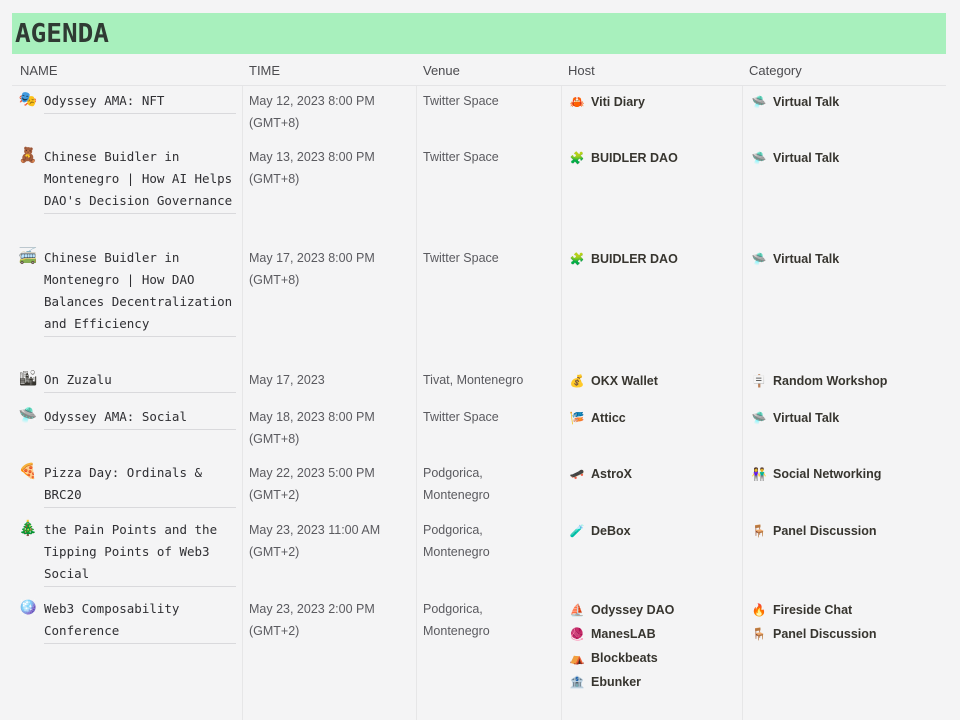  Describe the element at coordinates (618, 102) in the screenshot. I see `host-label: Viti Diary` at that location.